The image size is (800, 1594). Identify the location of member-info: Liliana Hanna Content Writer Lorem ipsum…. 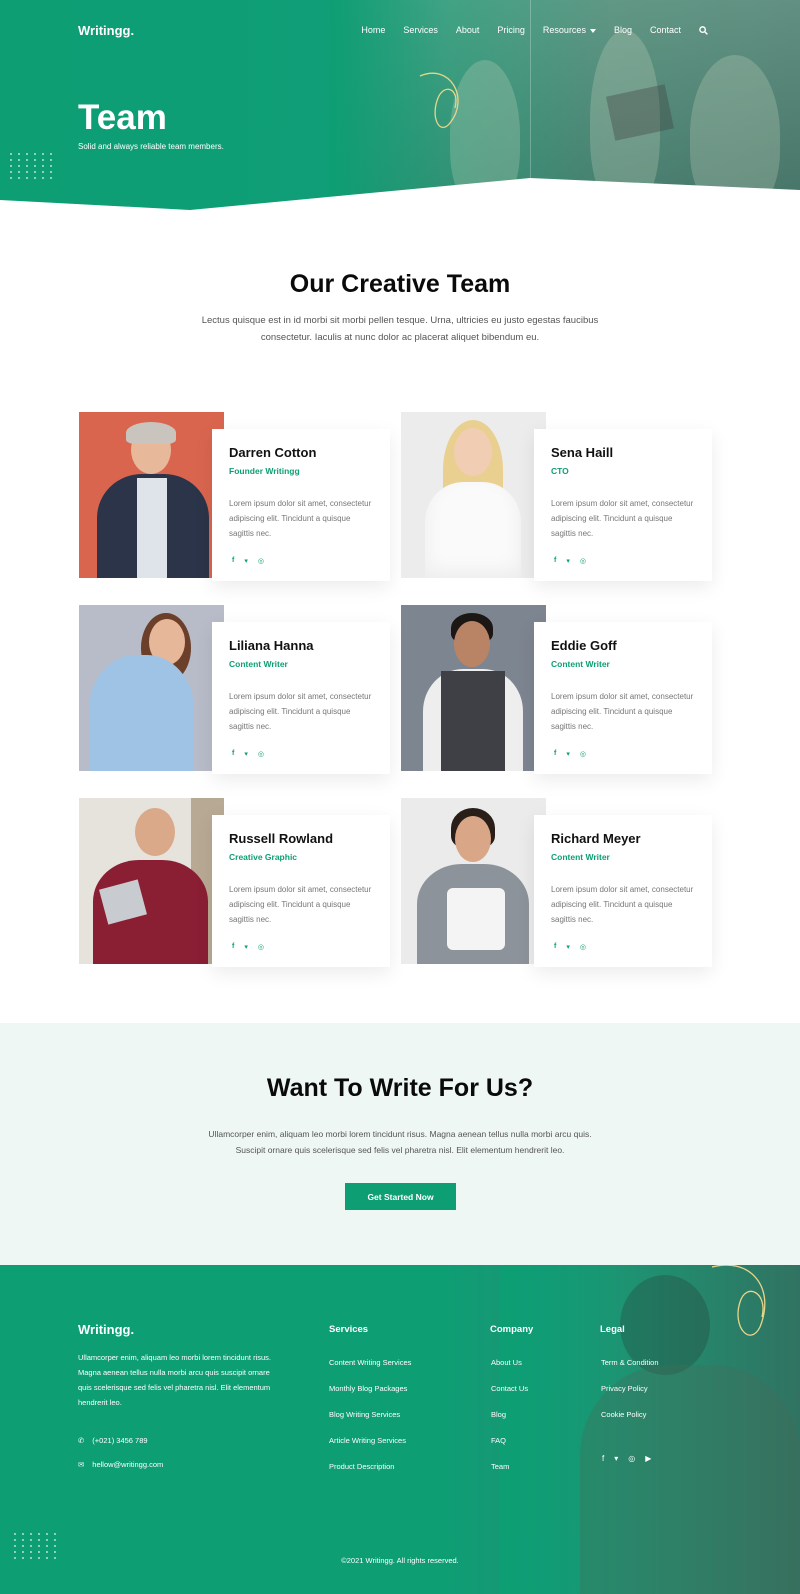
(301, 698).